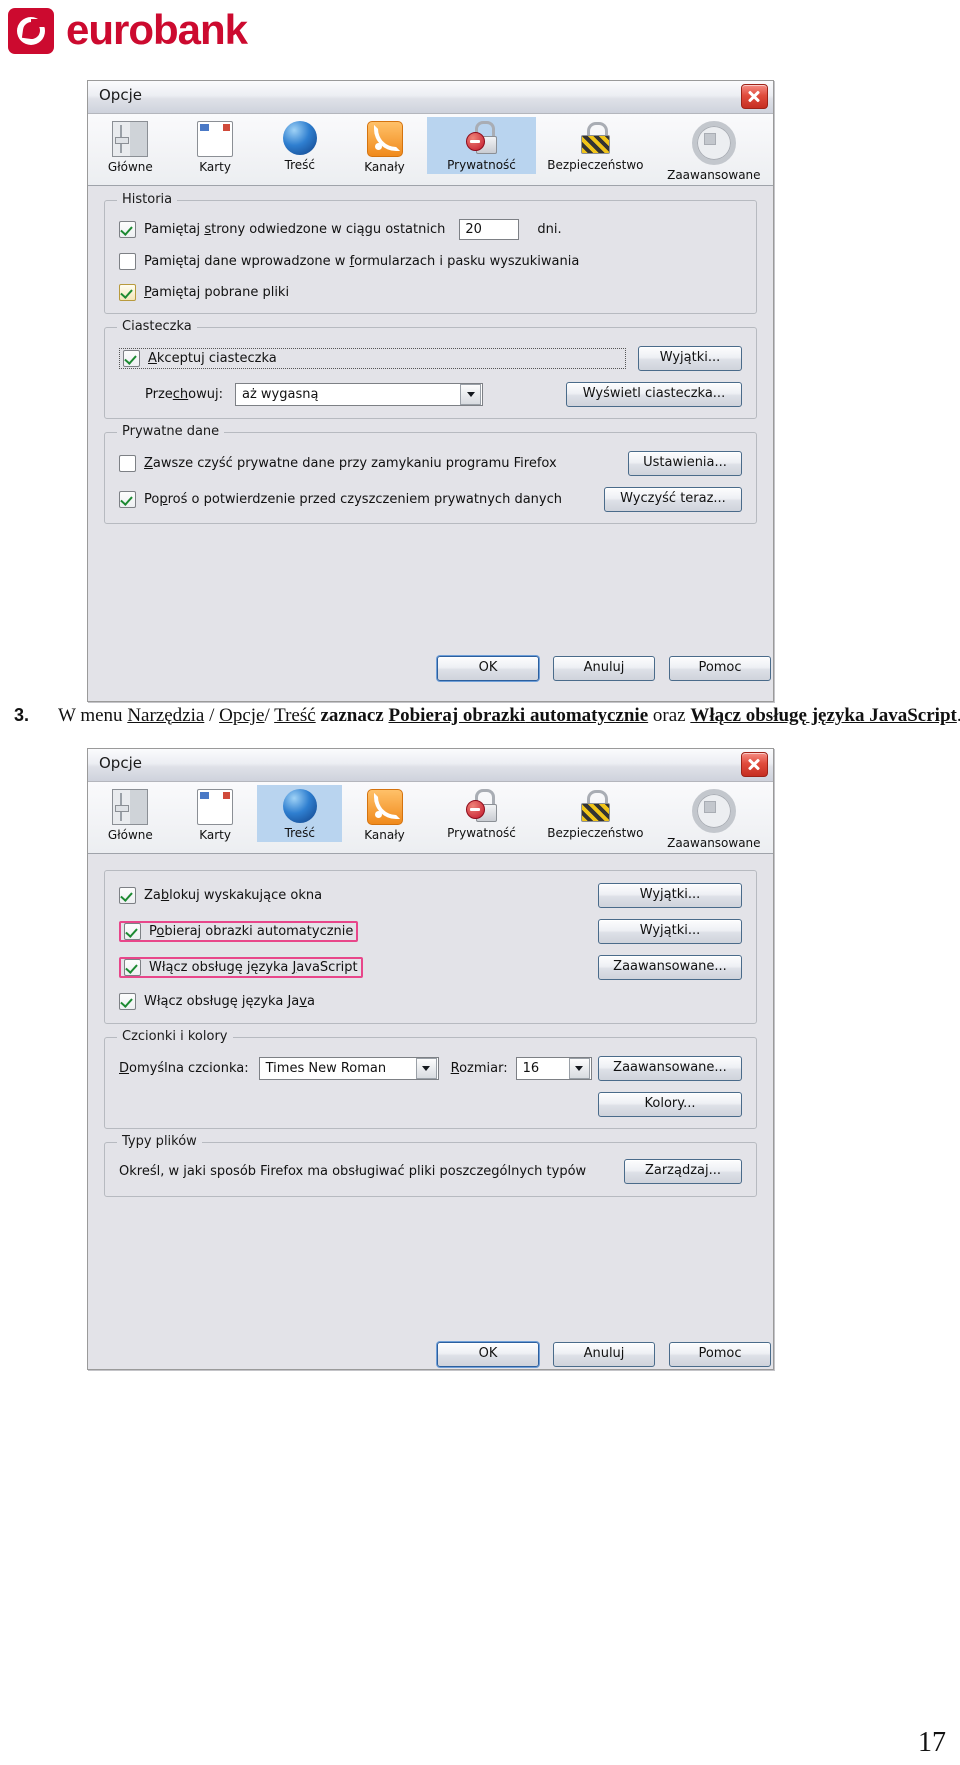 The image size is (960, 1765). I want to click on enable-javascript-highlight: Włącz obsługę języka JavaScript, so click(241, 967).